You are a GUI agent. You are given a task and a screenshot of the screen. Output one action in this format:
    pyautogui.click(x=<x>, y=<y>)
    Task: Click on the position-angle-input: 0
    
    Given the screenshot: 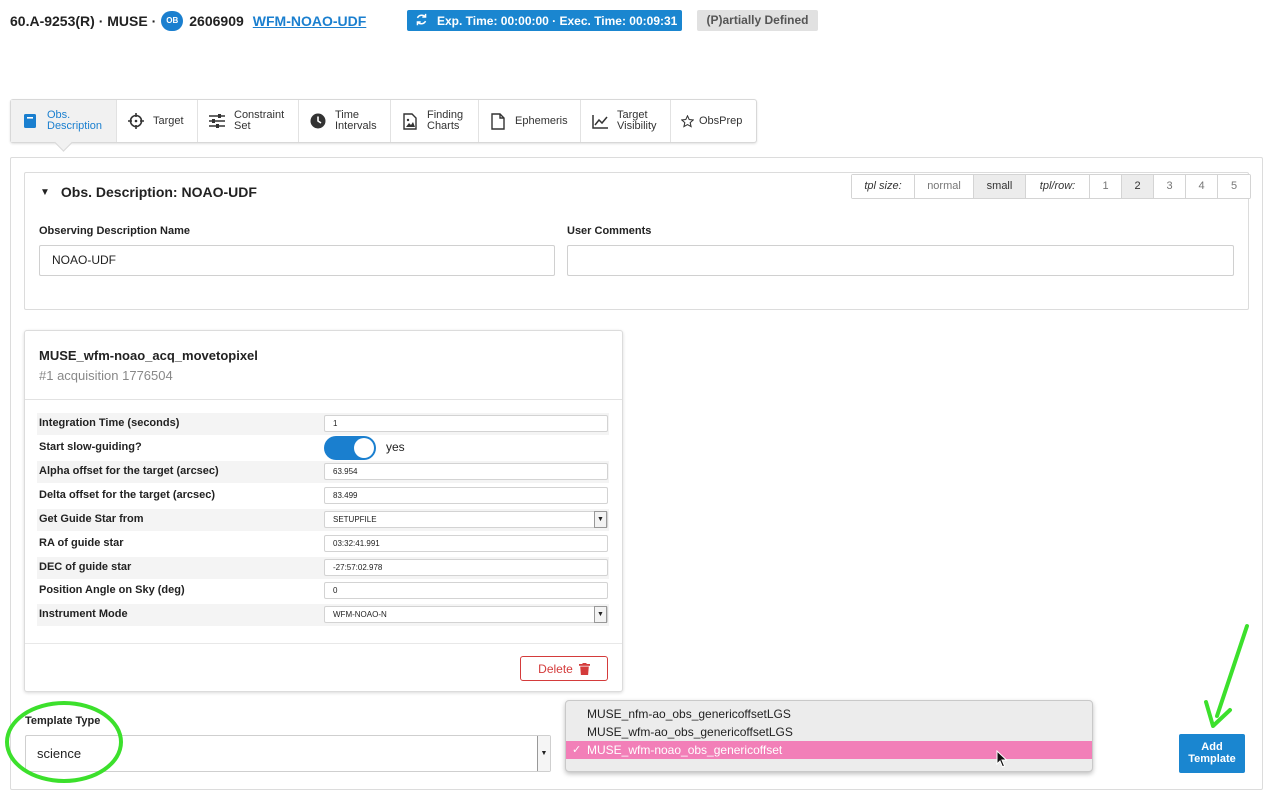 What is the action you would take?
    pyautogui.click(x=466, y=590)
    